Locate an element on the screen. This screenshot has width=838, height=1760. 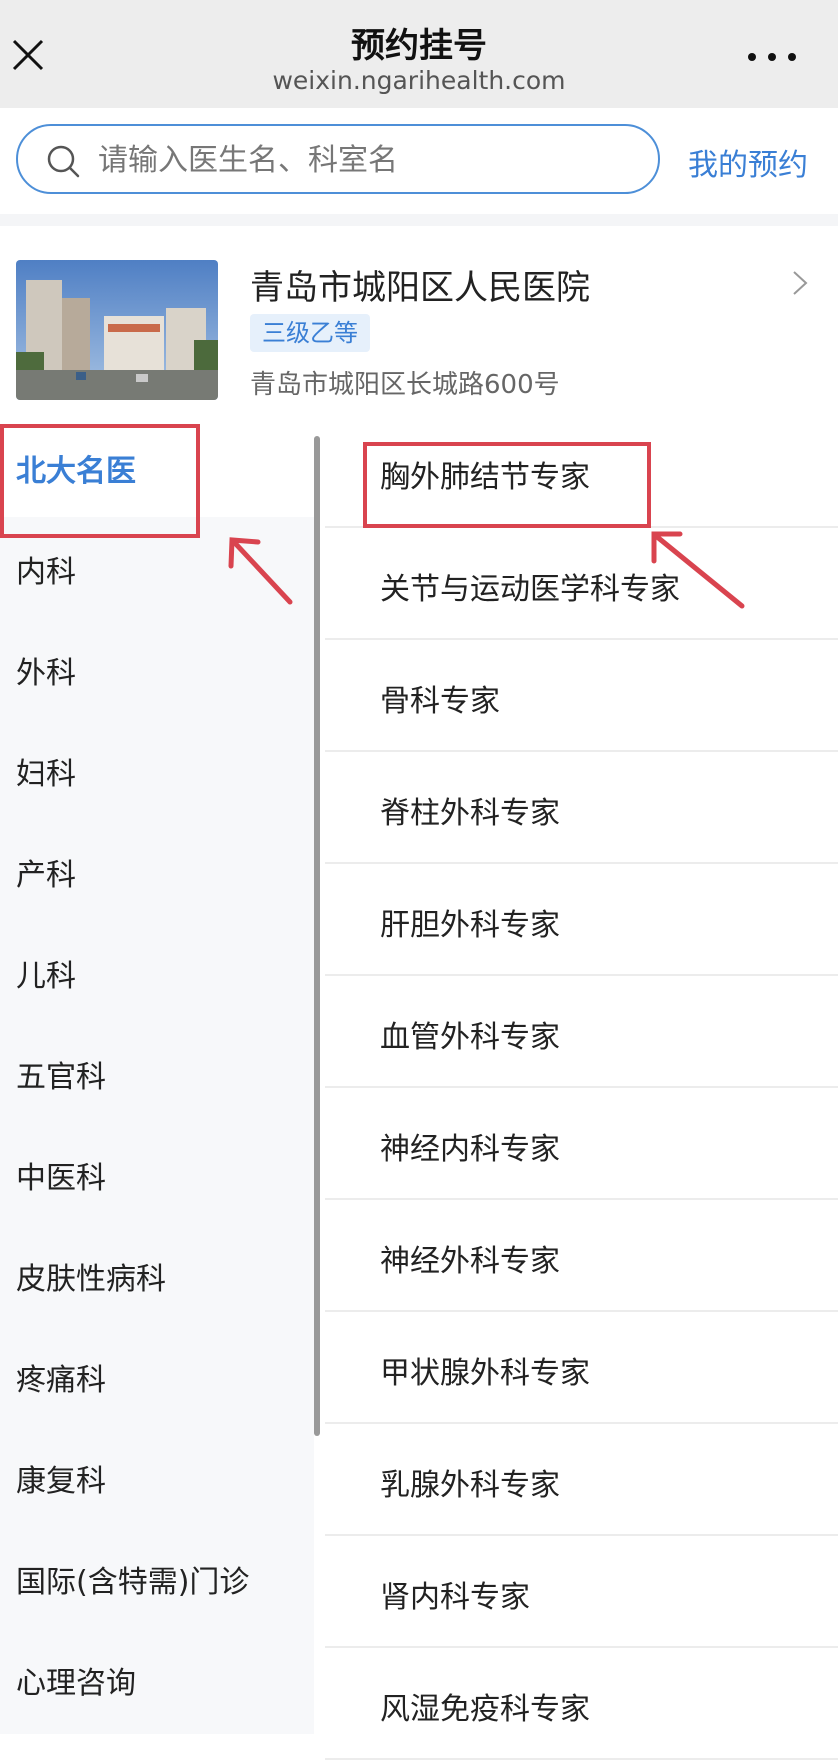
department-item: 风湿免疫科专家 is located at coordinates (581, 1704).